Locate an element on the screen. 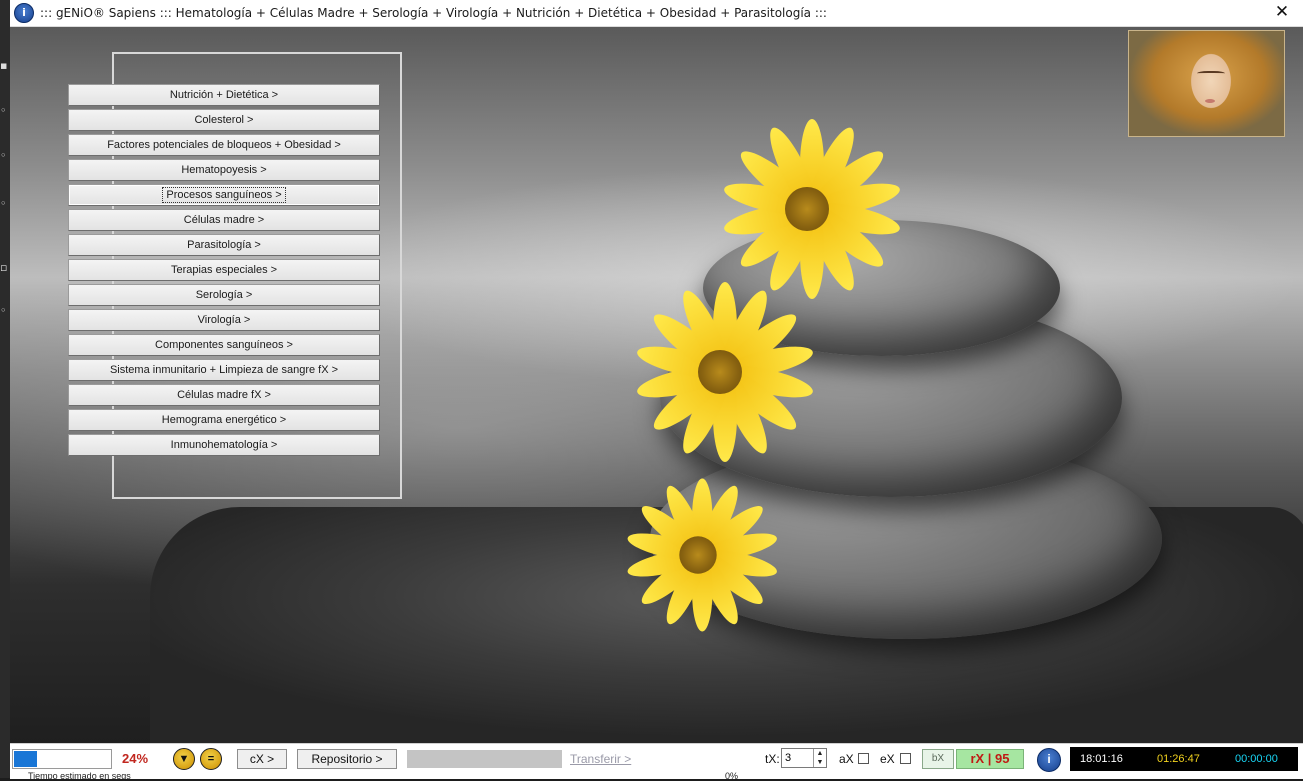  menu-button-label: Terapias especiales > is located at coordinates (224, 270).